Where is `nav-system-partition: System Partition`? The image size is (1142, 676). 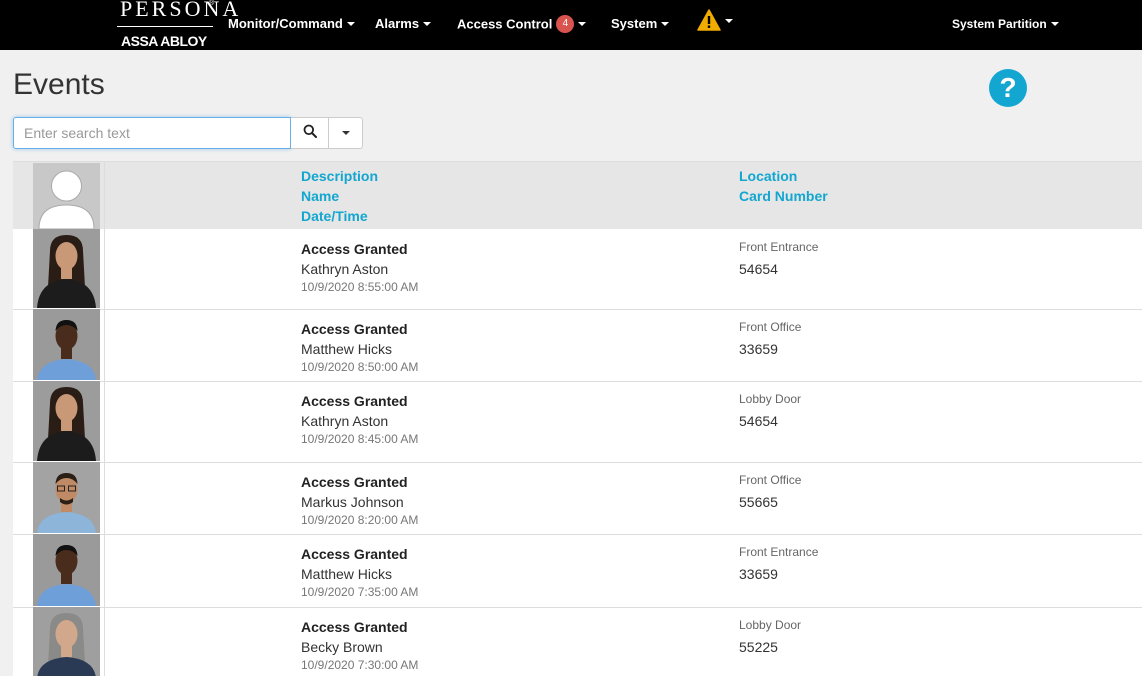 nav-system-partition: System Partition is located at coordinates (1005, 25).